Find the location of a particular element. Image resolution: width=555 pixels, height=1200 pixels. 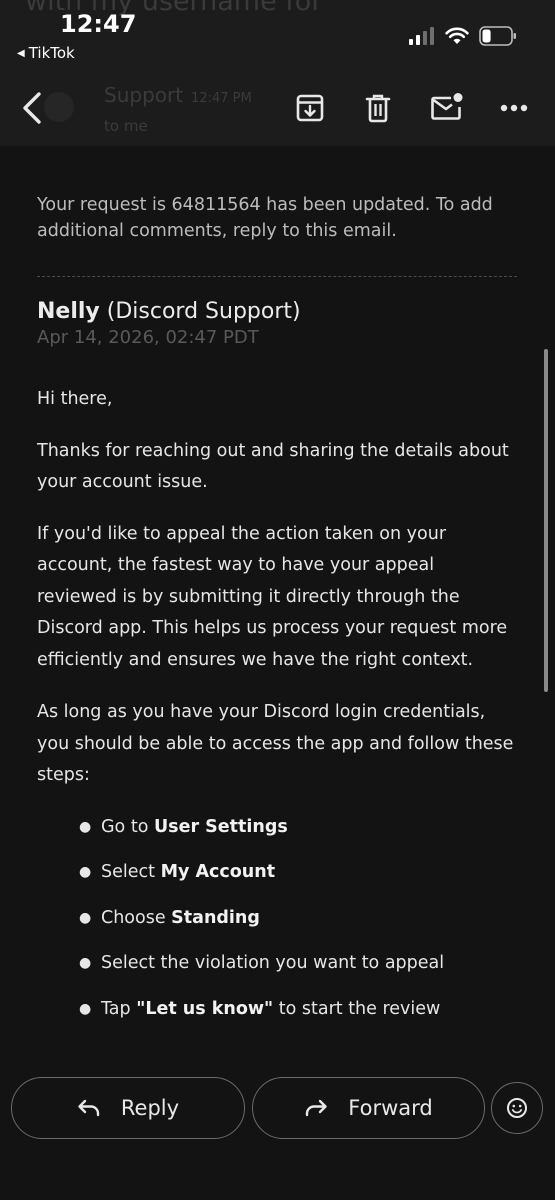

reply-label: Reply is located at coordinates (150, 1108).